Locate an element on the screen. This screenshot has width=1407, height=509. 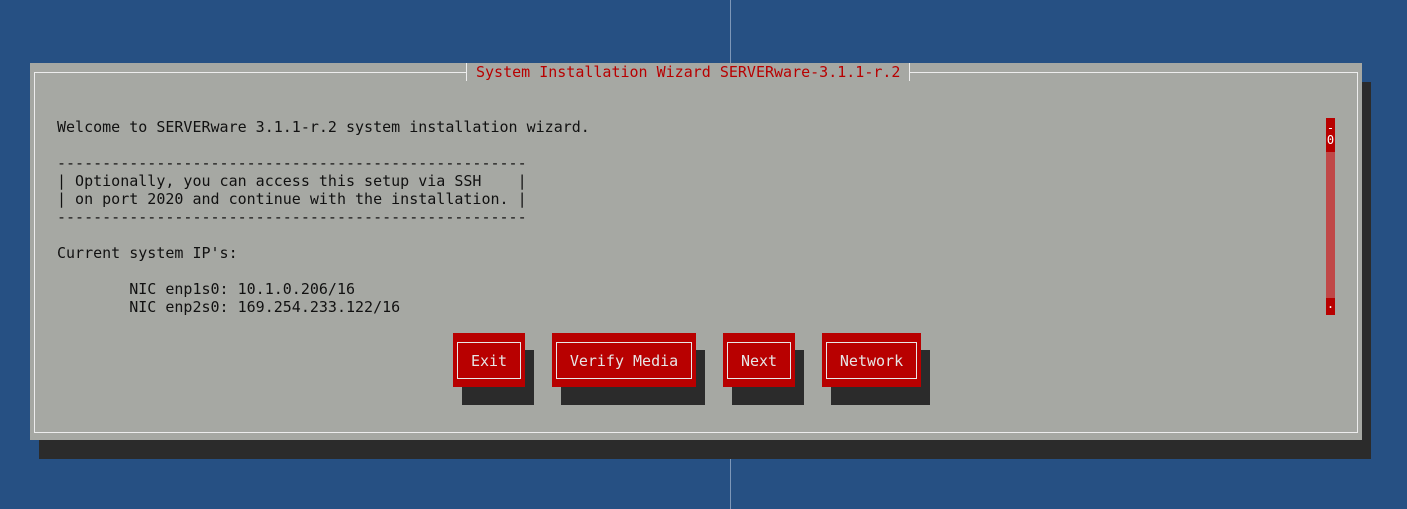
scrollbar-bottom-marker: . is located at coordinates (1330, 306).